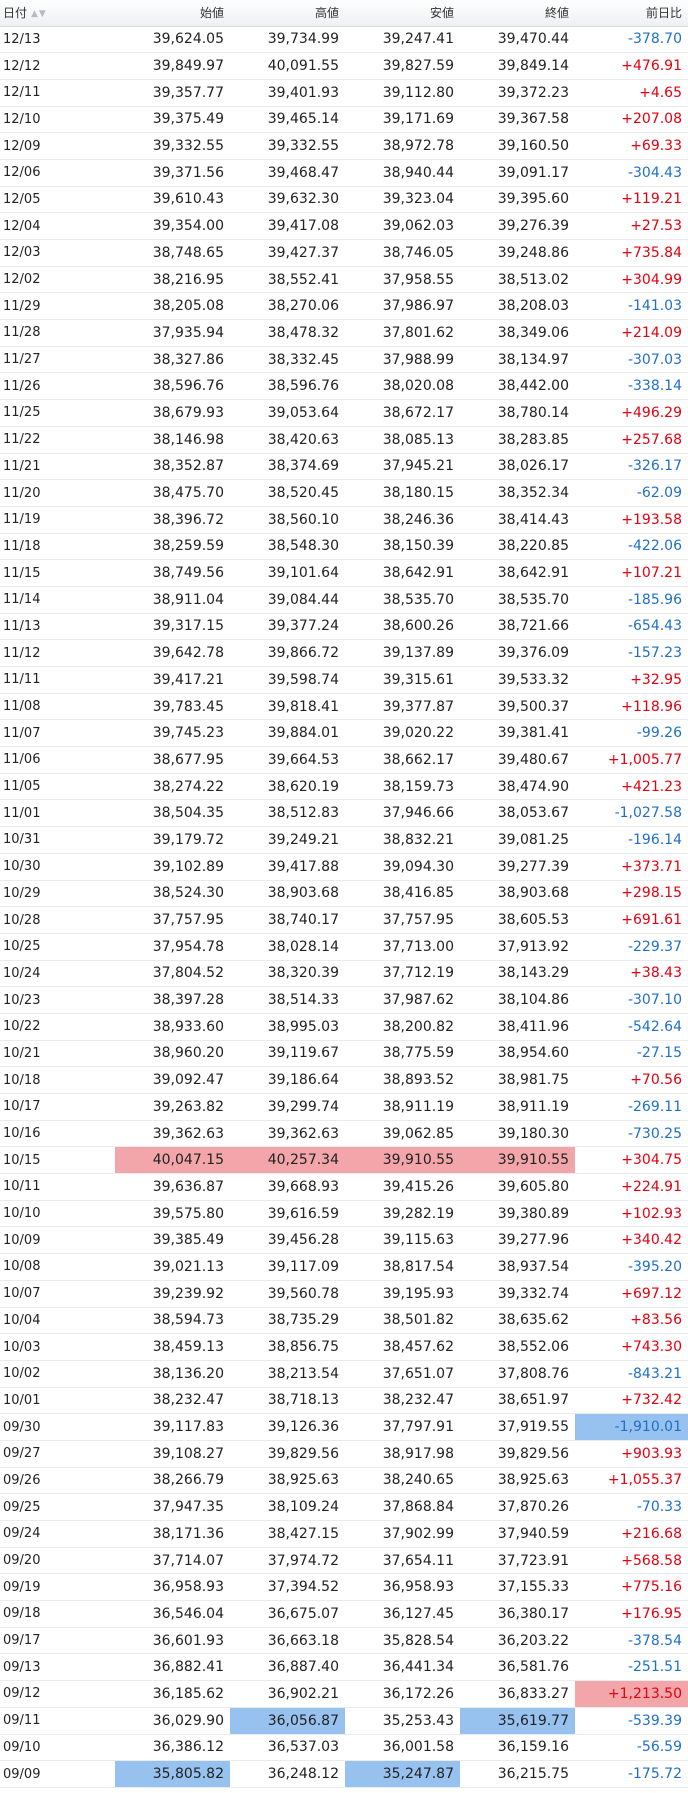  What do you see at coordinates (57, 1160) in the screenshot?
I see `cell-date: 10/15` at bounding box center [57, 1160].